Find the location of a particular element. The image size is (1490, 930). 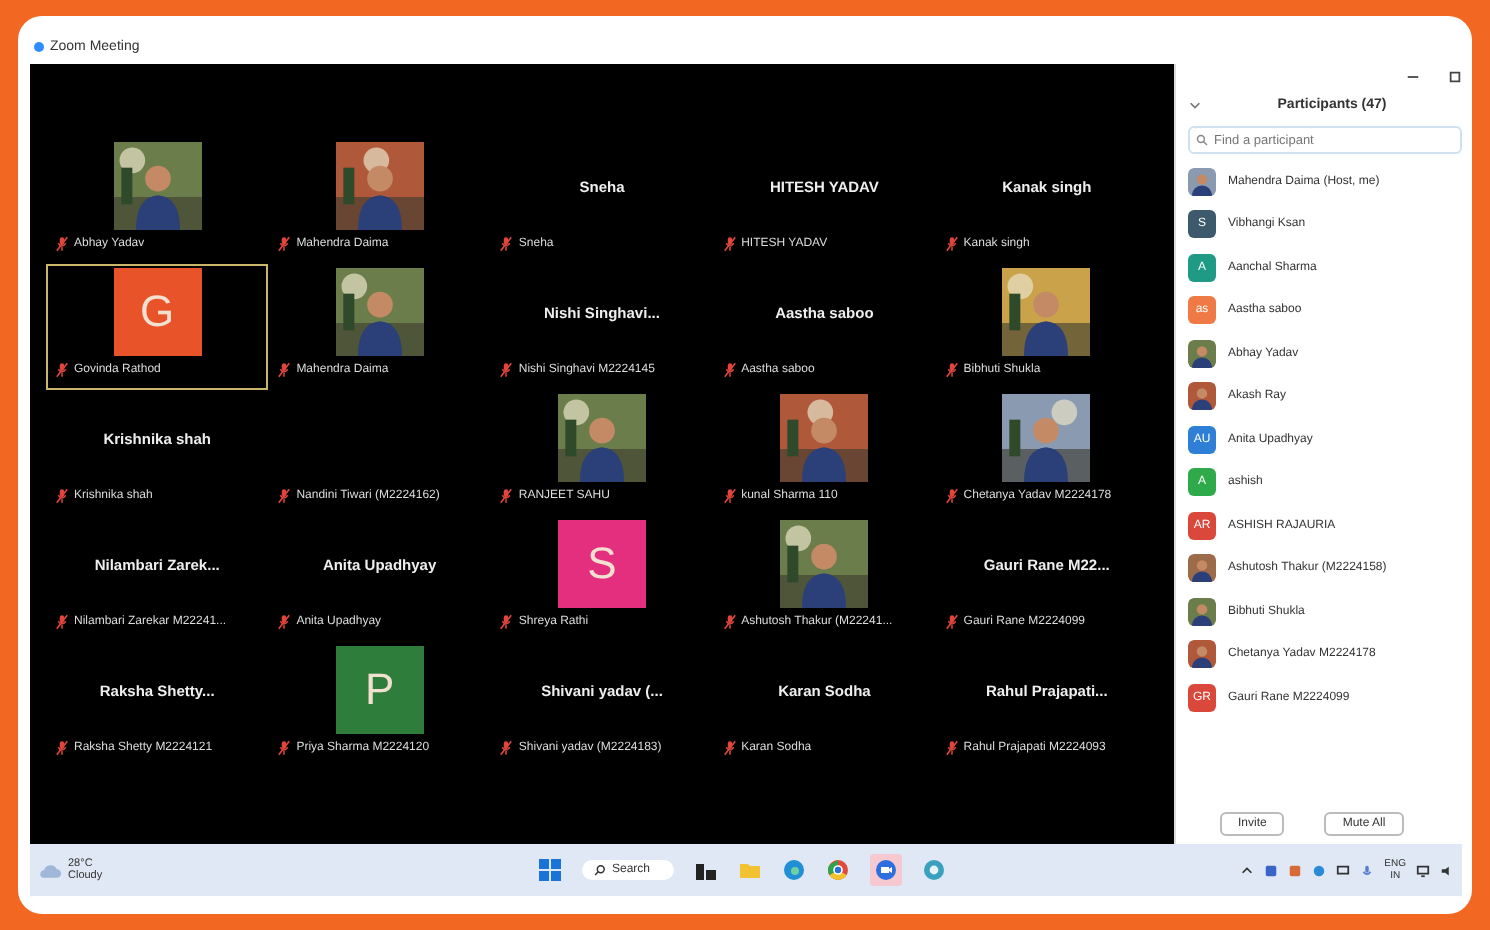

chevron-down-icon is located at coordinates (1195, 104).